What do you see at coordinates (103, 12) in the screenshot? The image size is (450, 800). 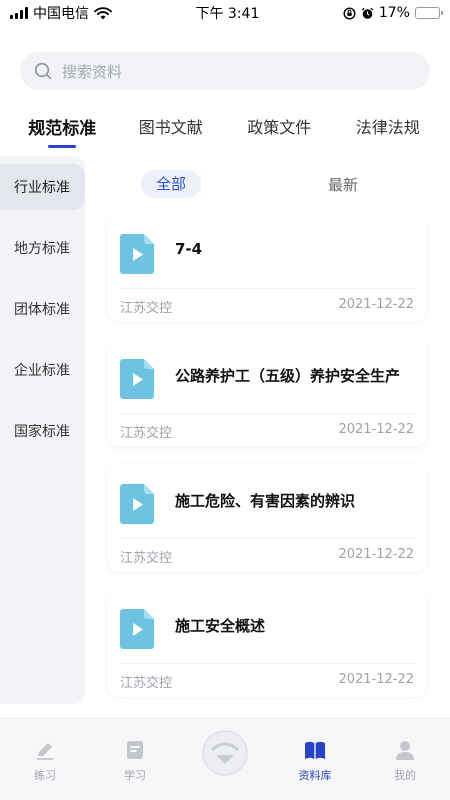 I see `wifi-icon` at bounding box center [103, 12].